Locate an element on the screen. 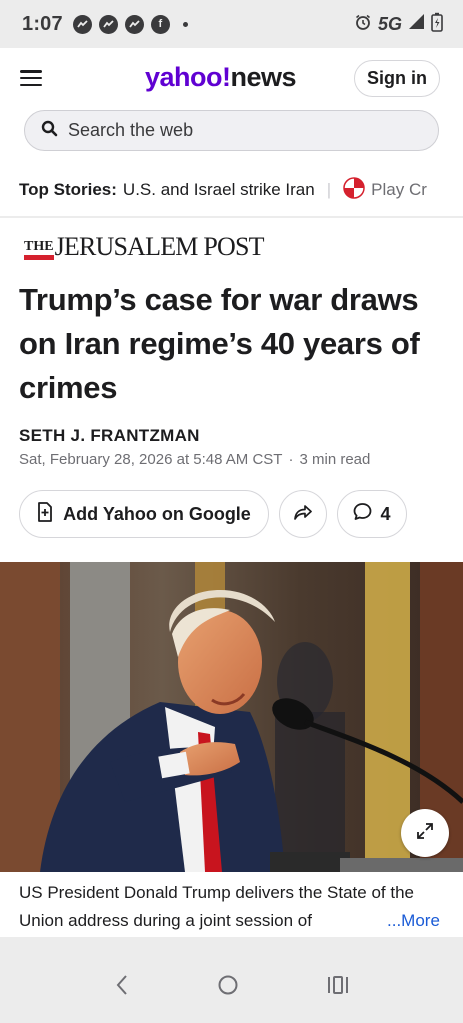 The height and width of the screenshot is (1023, 463). notification-icons: f is located at coordinates (130, 24).